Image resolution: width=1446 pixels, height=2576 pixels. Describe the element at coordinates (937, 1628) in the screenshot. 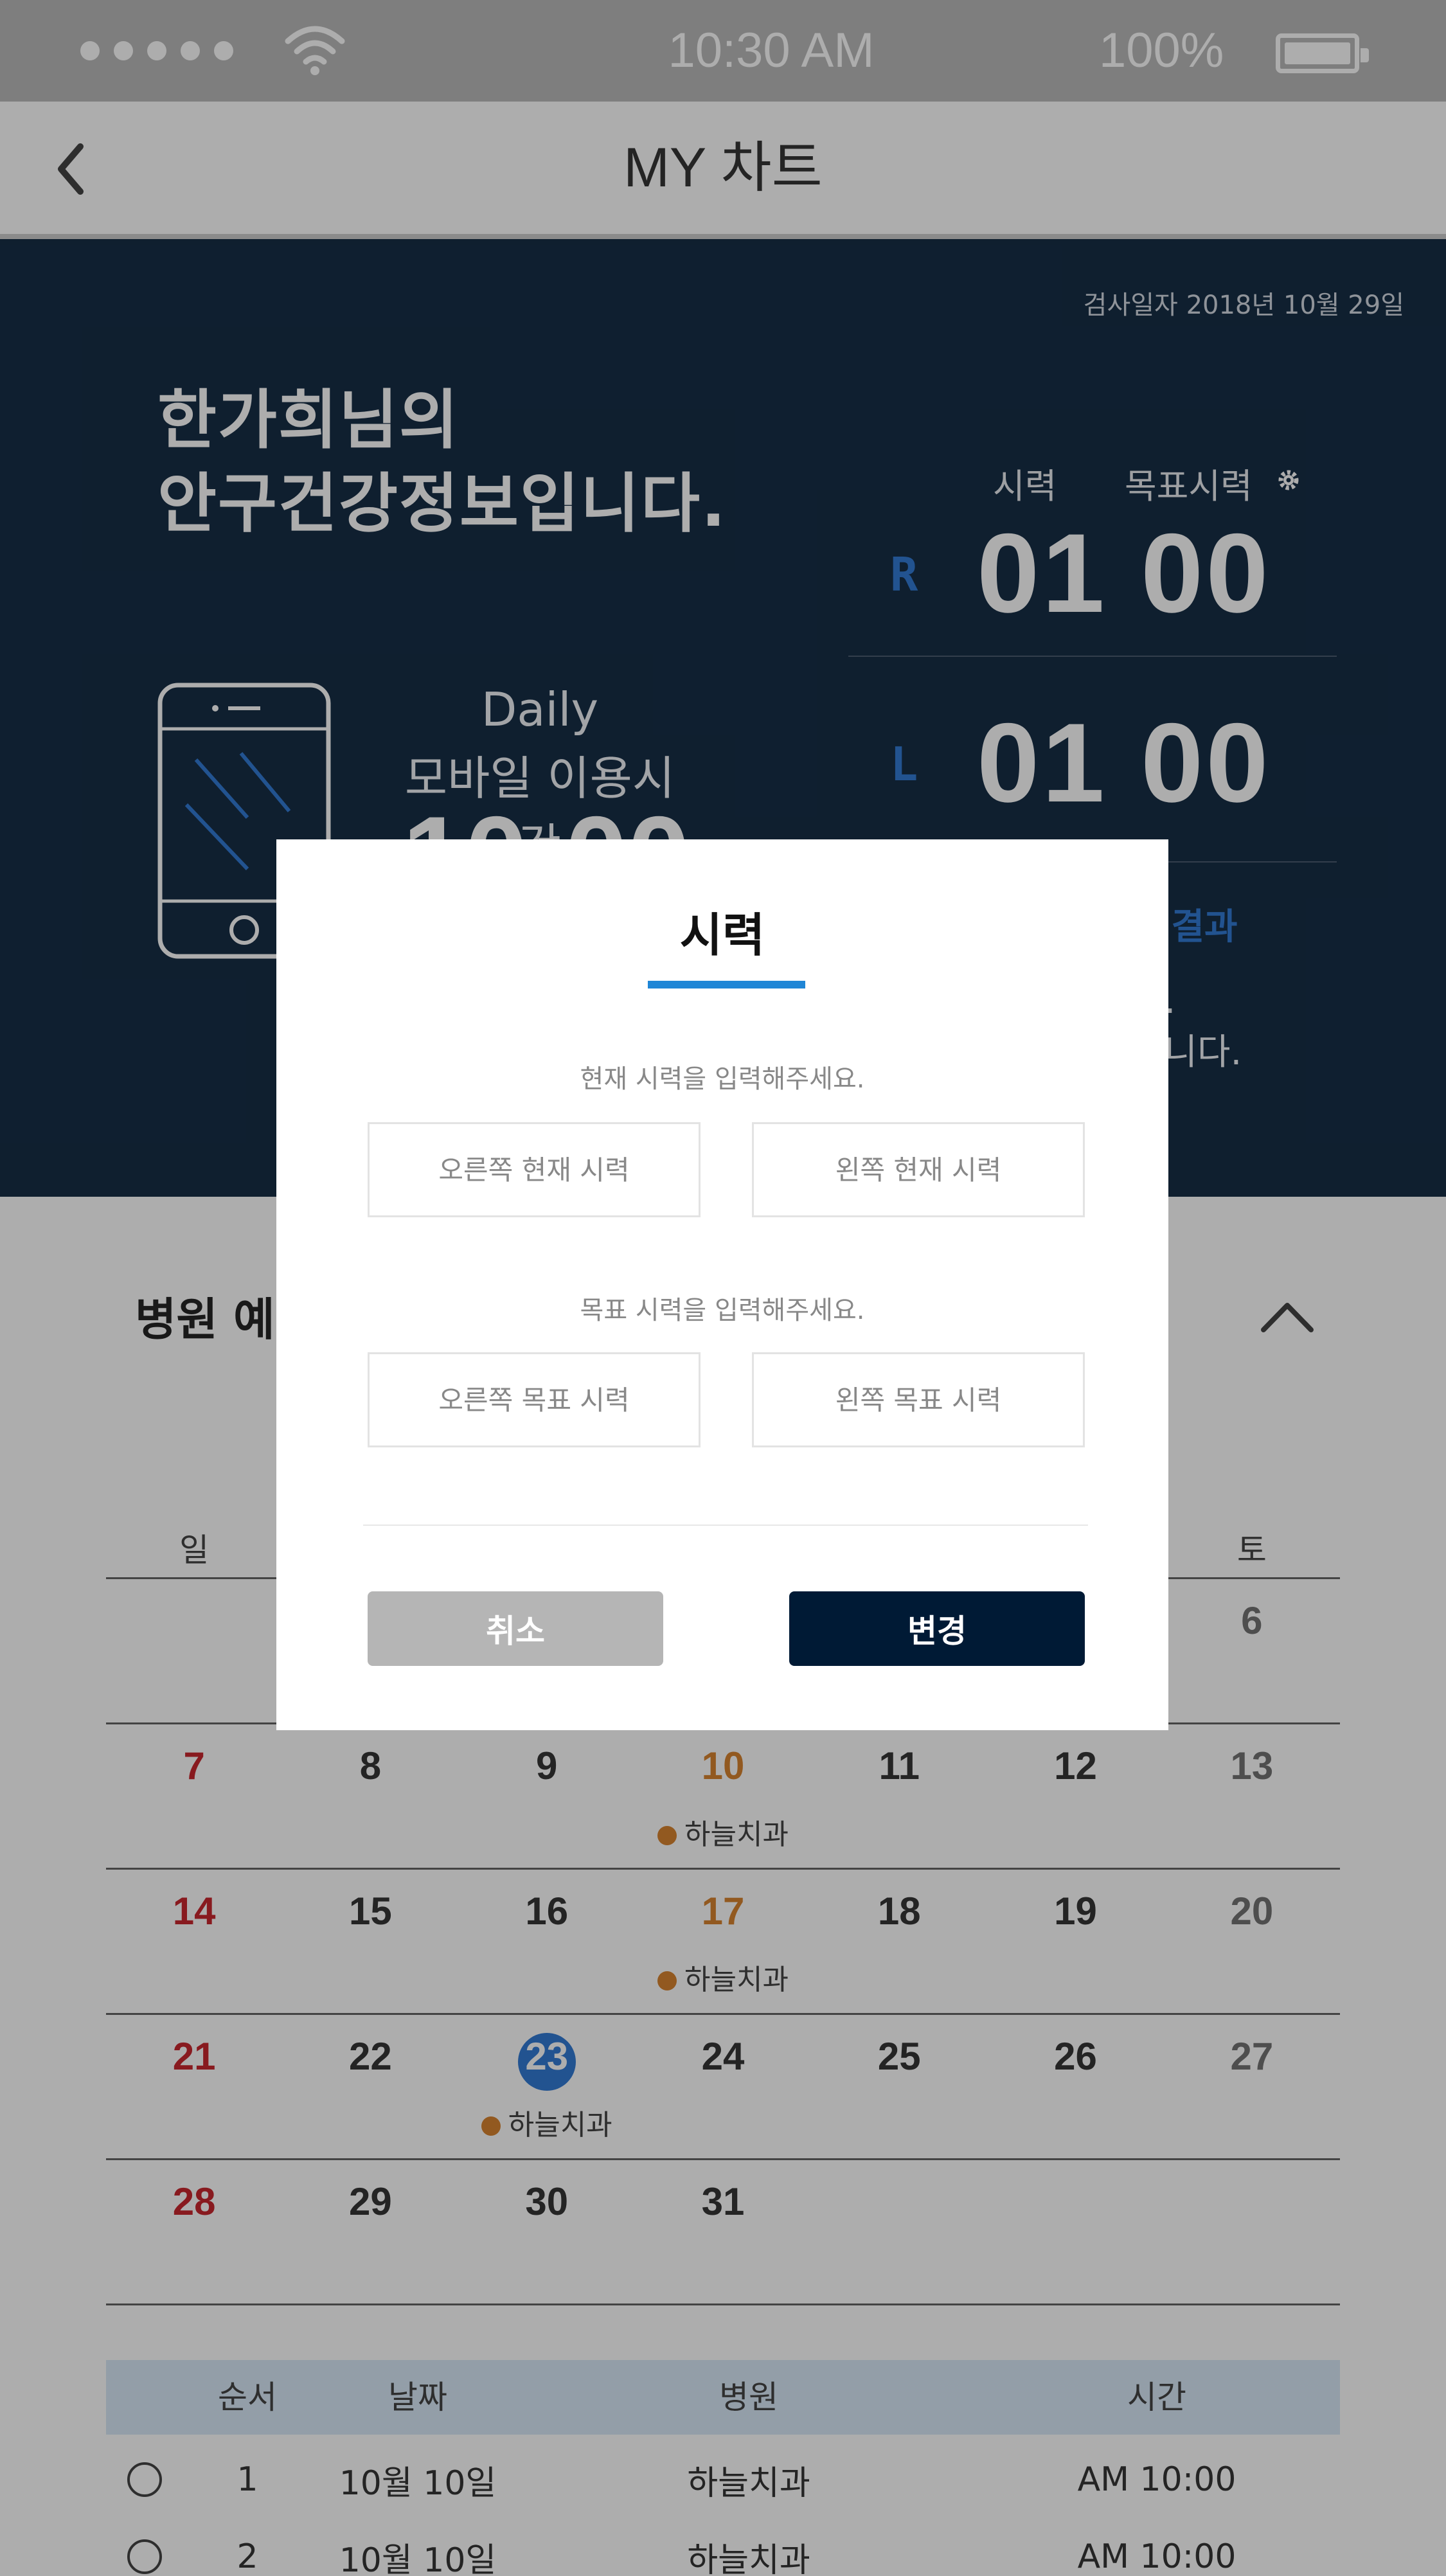

I see `change-button: 변경` at that location.